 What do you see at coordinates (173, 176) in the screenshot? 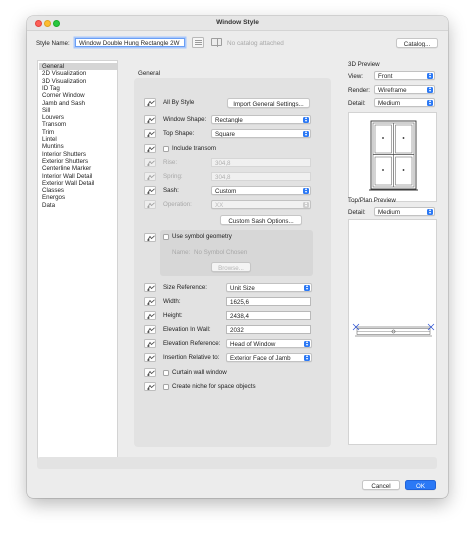
I see `spring-label: Spring:` at bounding box center [173, 176].